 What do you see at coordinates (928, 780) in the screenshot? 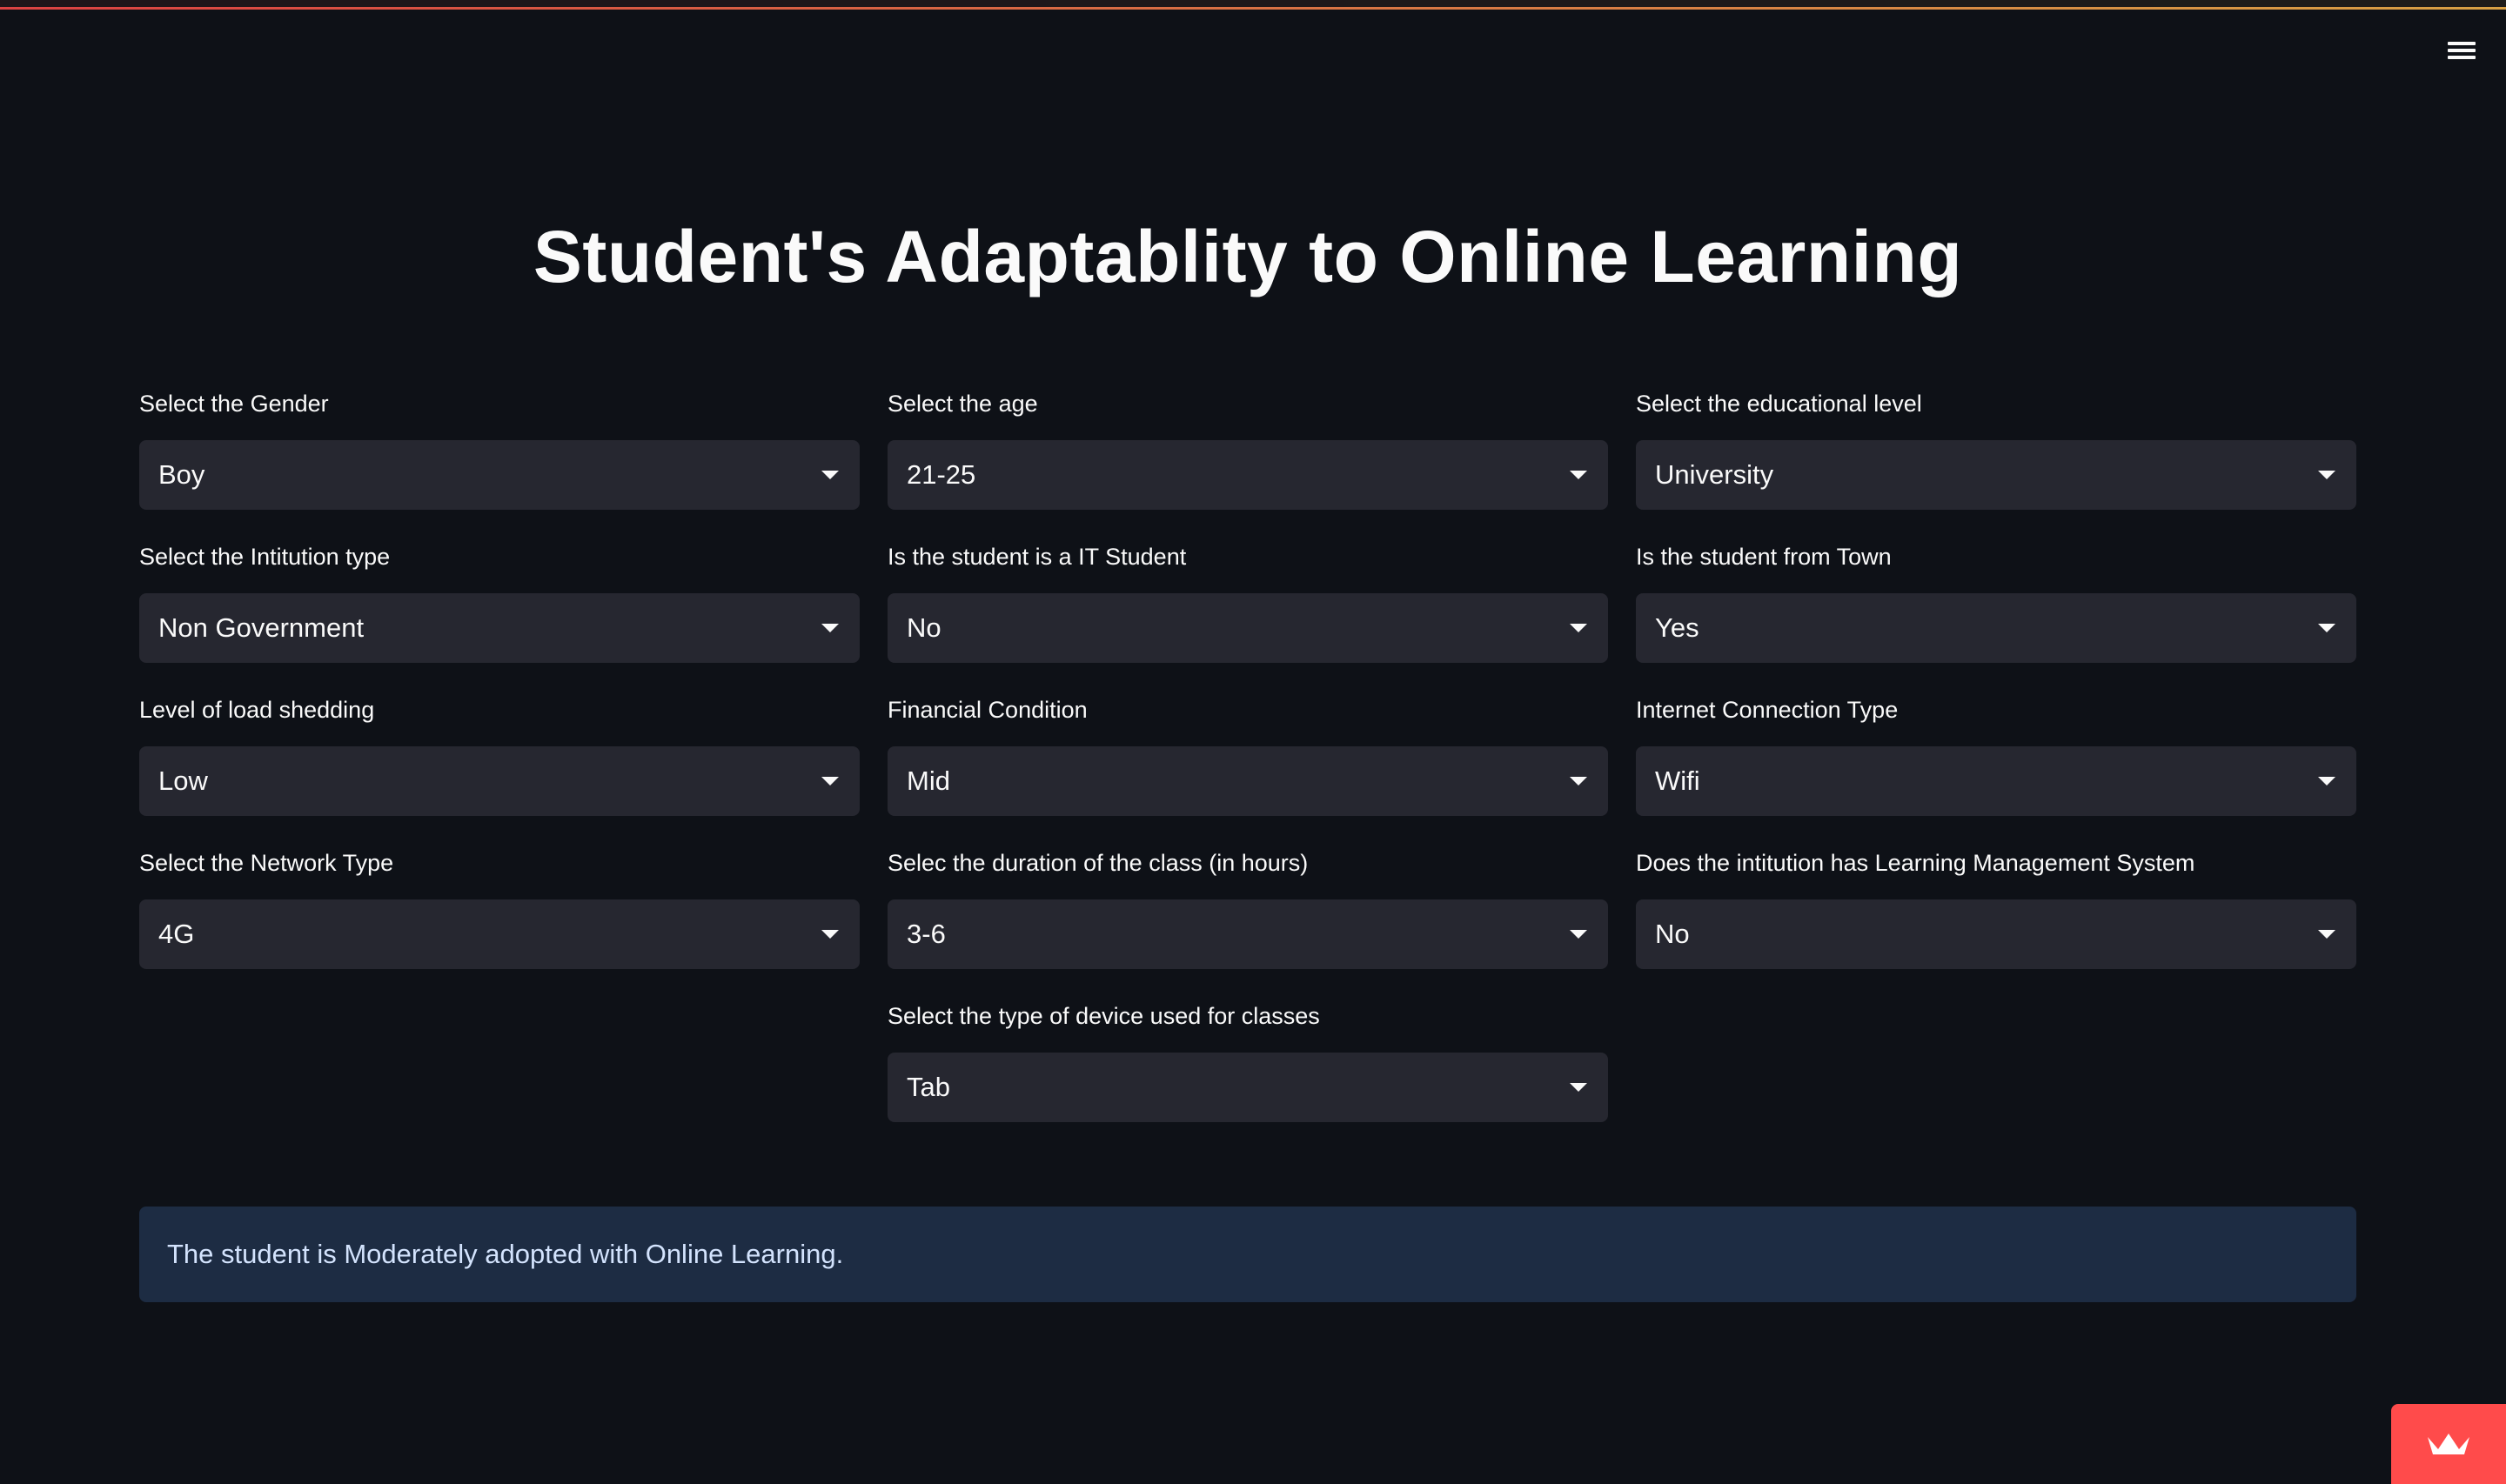
I see `financial-condition-value: Mid` at bounding box center [928, 780].